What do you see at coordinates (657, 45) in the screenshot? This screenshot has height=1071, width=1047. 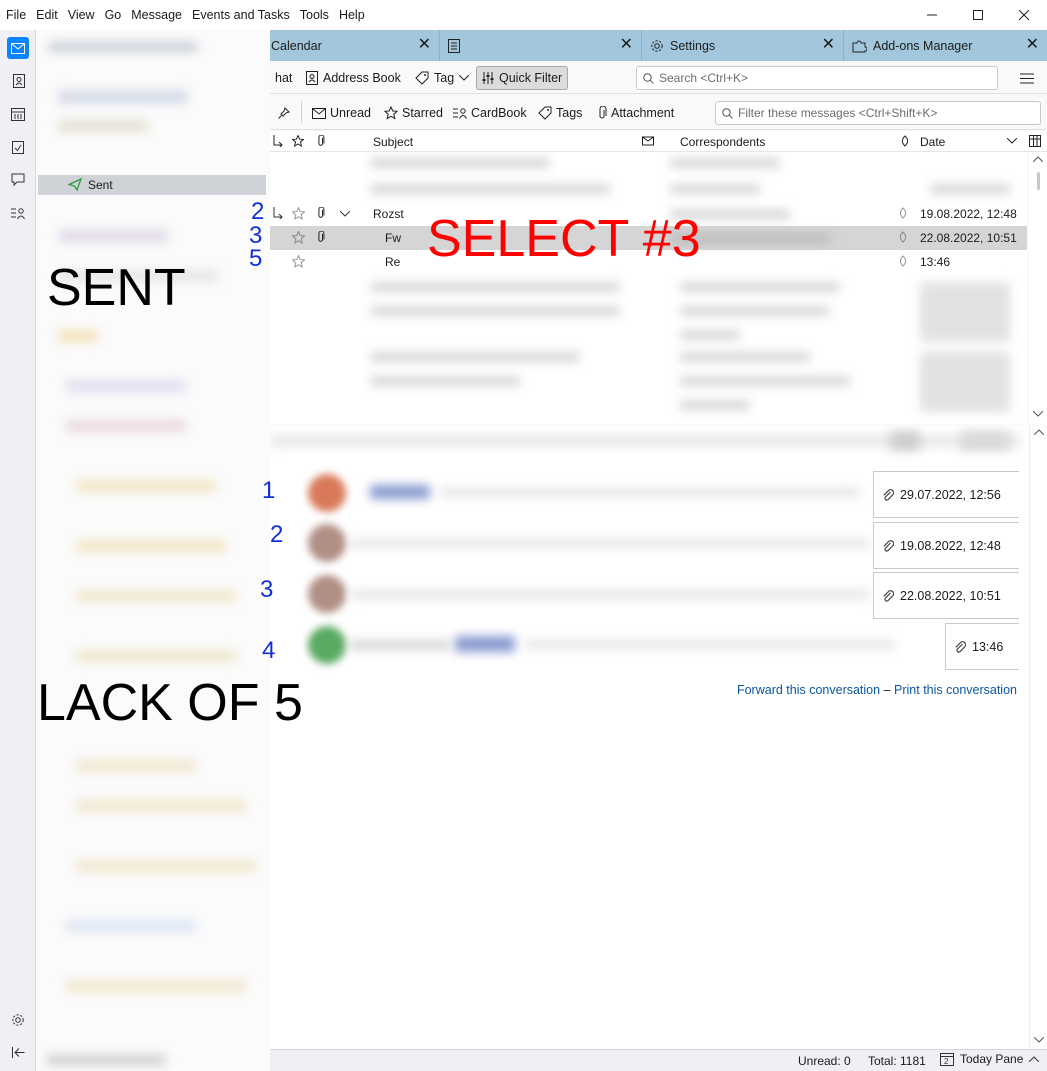 I see `gear-icon` at bounding box center [657, 45].